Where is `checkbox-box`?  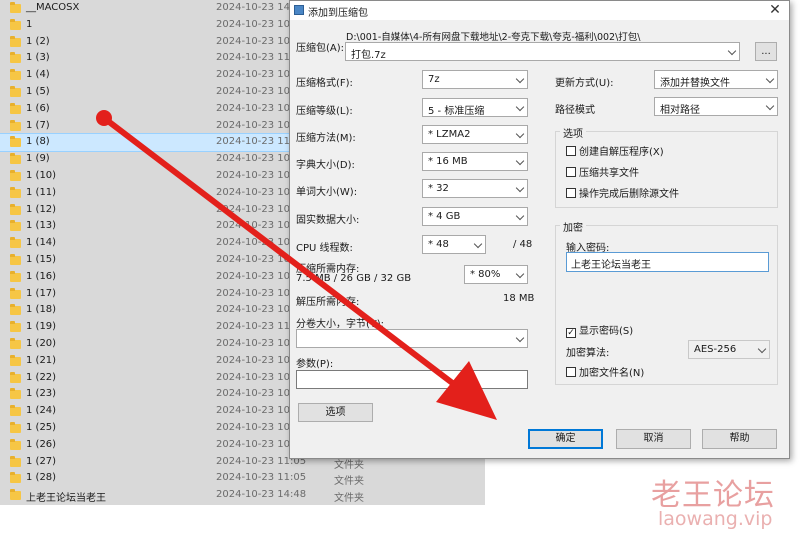
checkbox-box is located at coordinates (571, 151).